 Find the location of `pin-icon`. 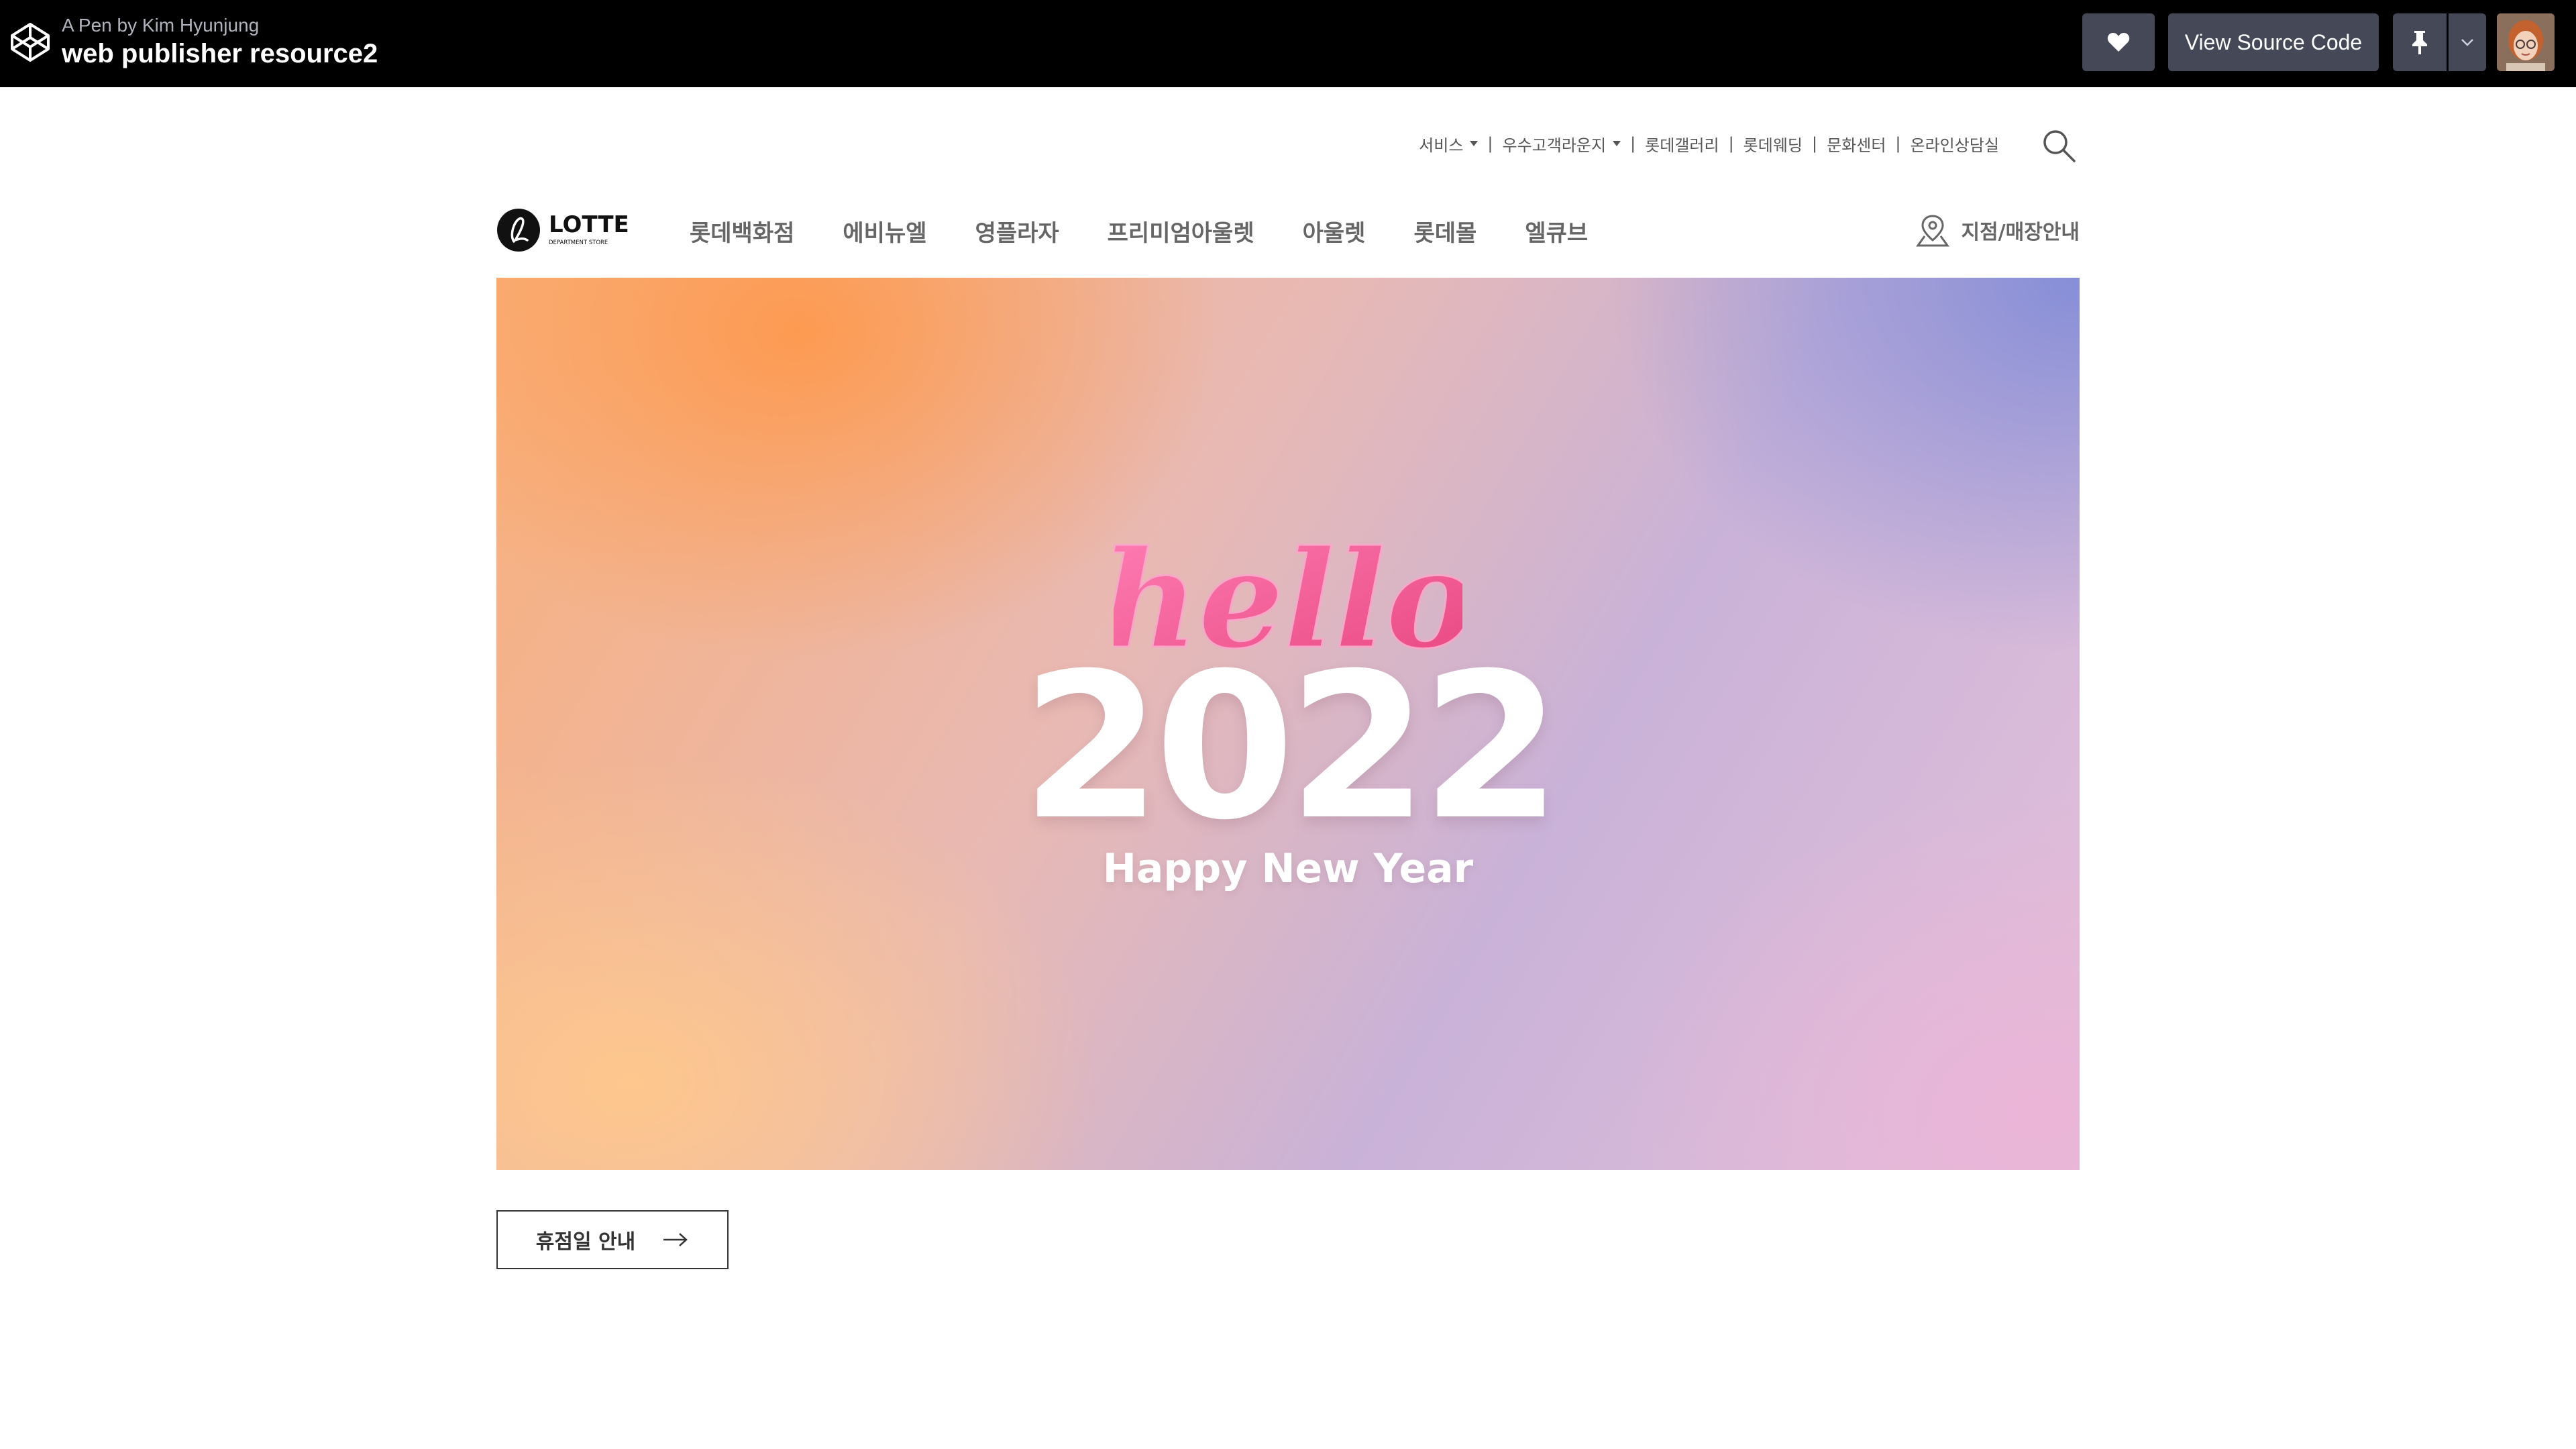

pin-icon is located at coordinates (2419, 42).